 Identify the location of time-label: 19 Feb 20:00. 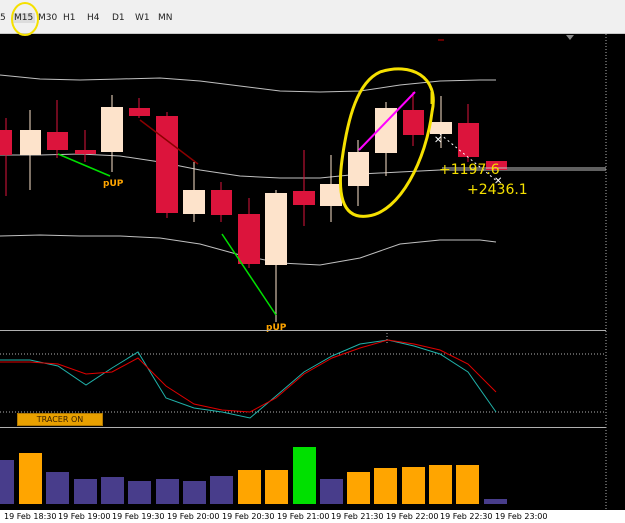
(193, 516).